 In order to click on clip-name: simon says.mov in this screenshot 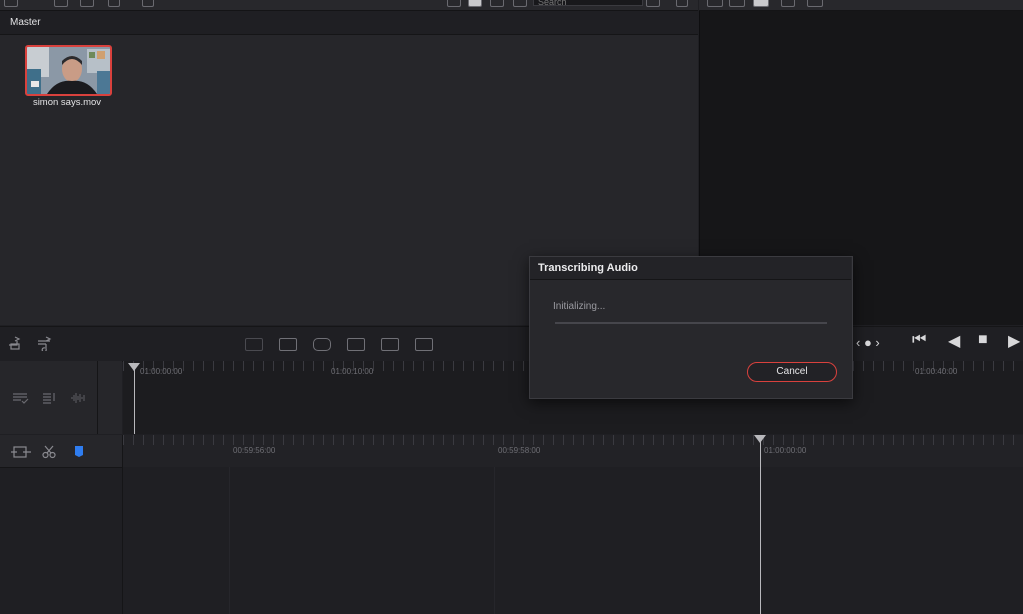, I will do `click(67, 102)`.